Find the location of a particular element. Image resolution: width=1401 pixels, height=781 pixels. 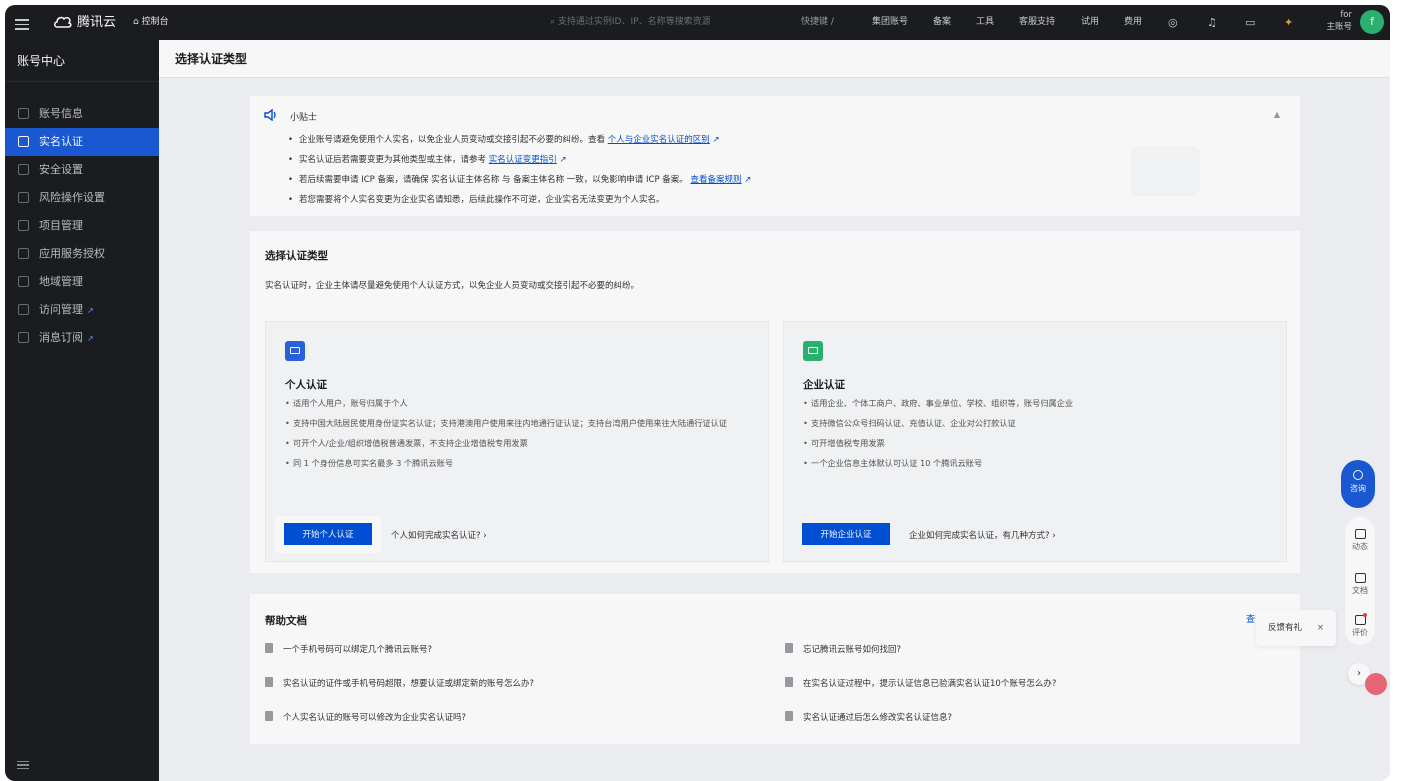

feedback-label: 反馈有礼 is located at coordinates (1285, 628).